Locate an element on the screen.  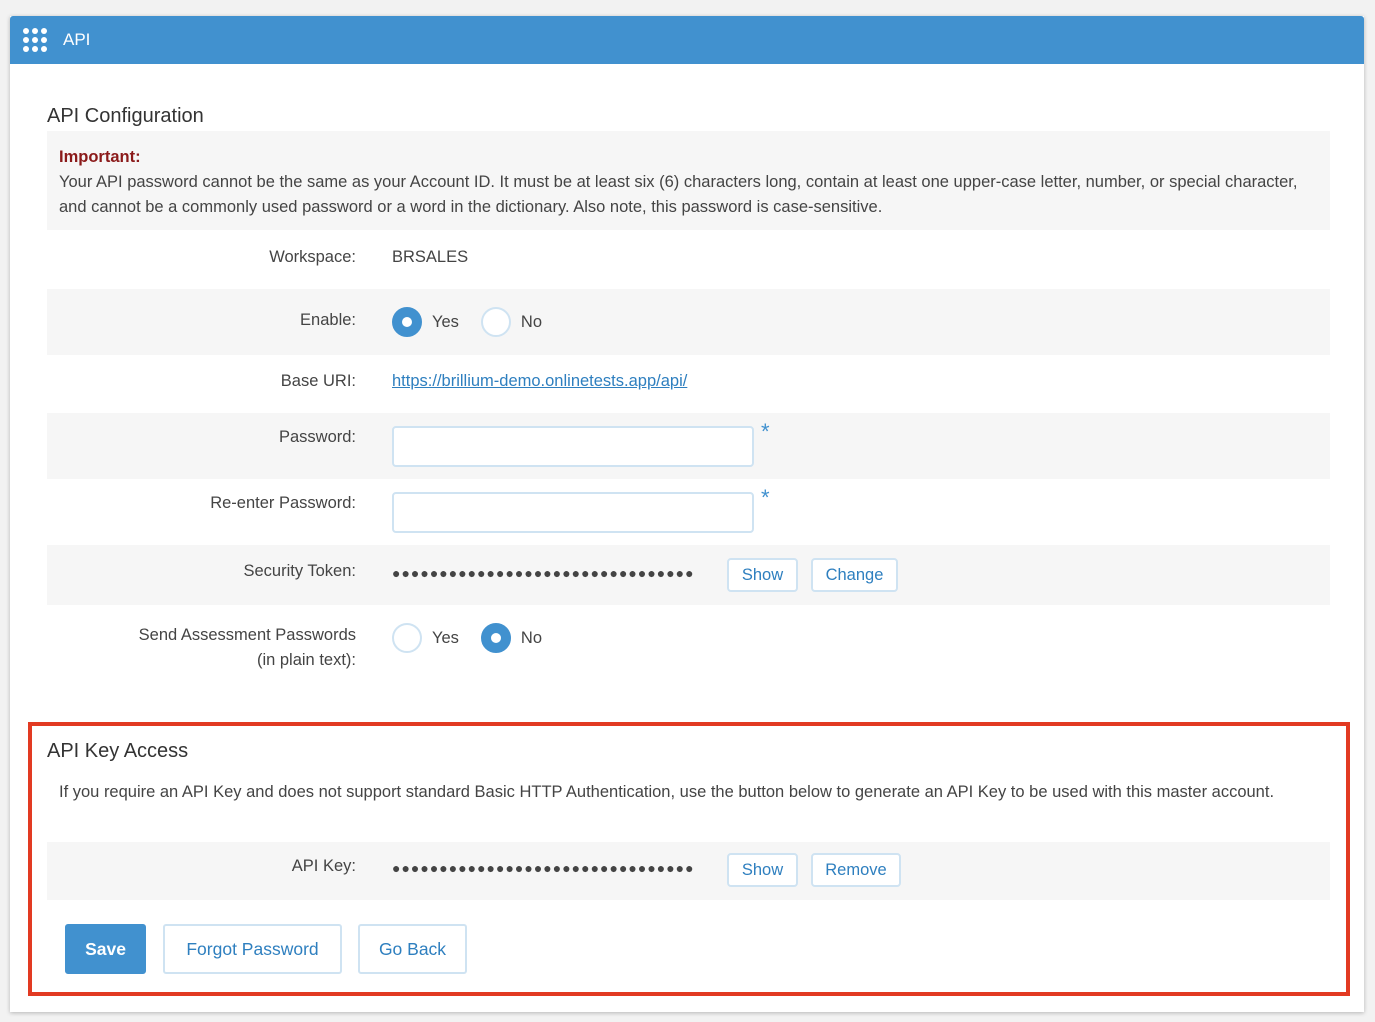
api-key-label: API Key: is located at coordinates (323, 866).